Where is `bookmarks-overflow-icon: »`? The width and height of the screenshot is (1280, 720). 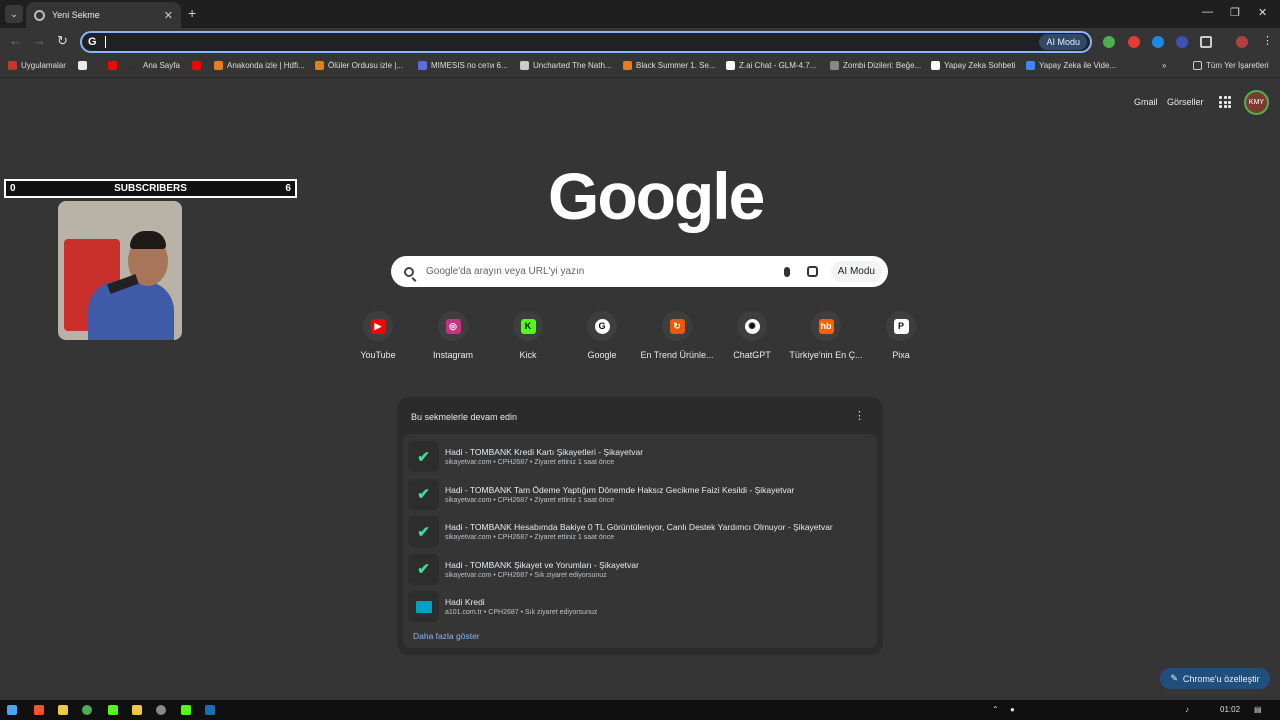 bookmarks-overflow-icon: » is located at coordinates (1164, 65).